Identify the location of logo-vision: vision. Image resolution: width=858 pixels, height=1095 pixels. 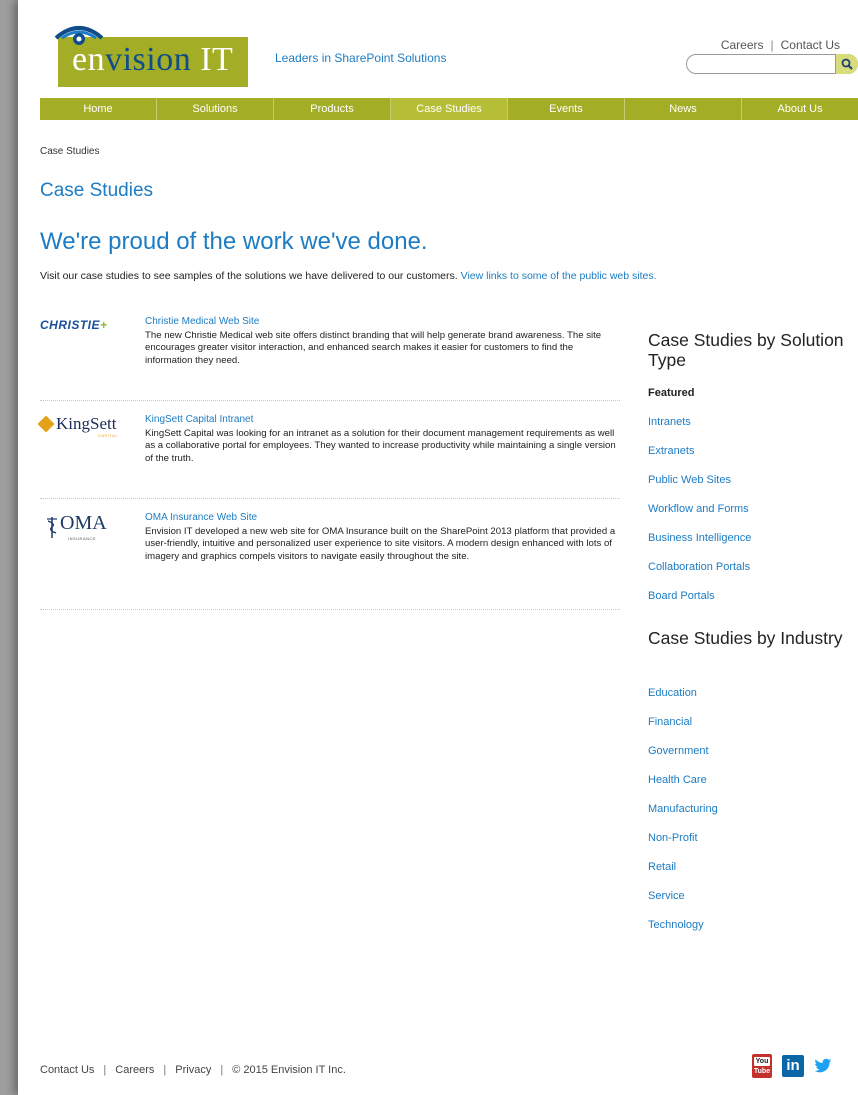
(148, 59).